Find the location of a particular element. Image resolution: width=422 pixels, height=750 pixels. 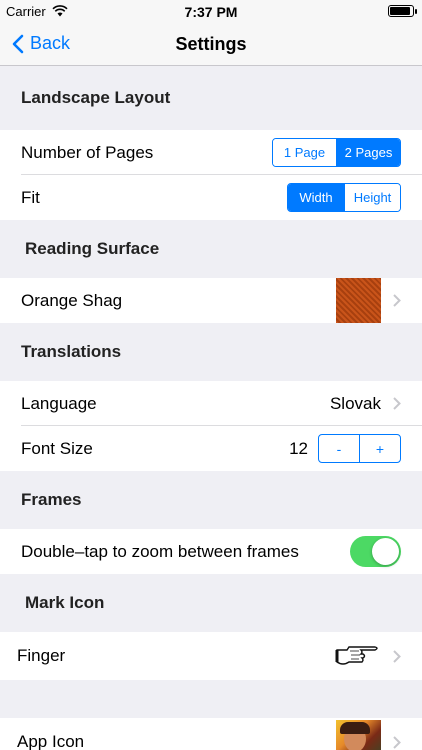

language-label: Language is located at coordinates (59, 403).